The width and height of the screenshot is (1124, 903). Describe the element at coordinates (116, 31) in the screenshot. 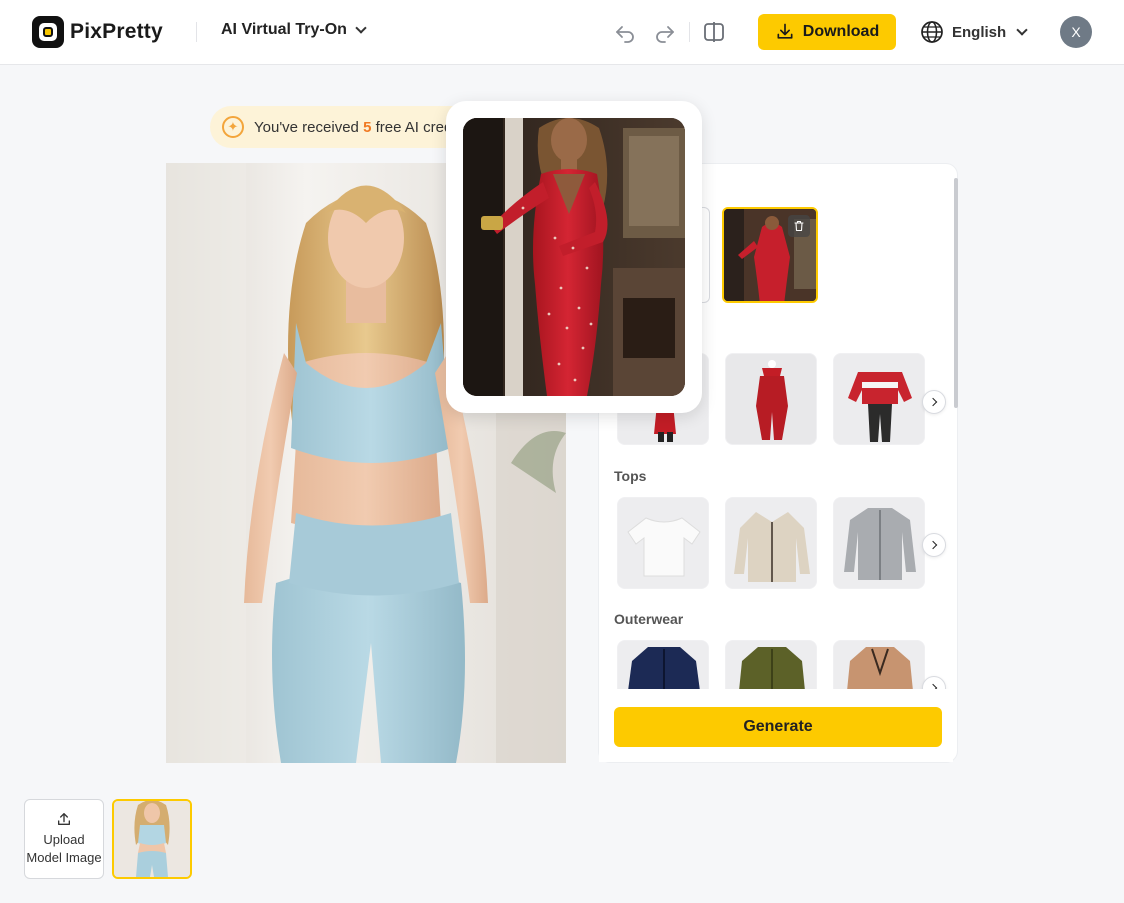

I see `brand-name: PixPretty` at that location.